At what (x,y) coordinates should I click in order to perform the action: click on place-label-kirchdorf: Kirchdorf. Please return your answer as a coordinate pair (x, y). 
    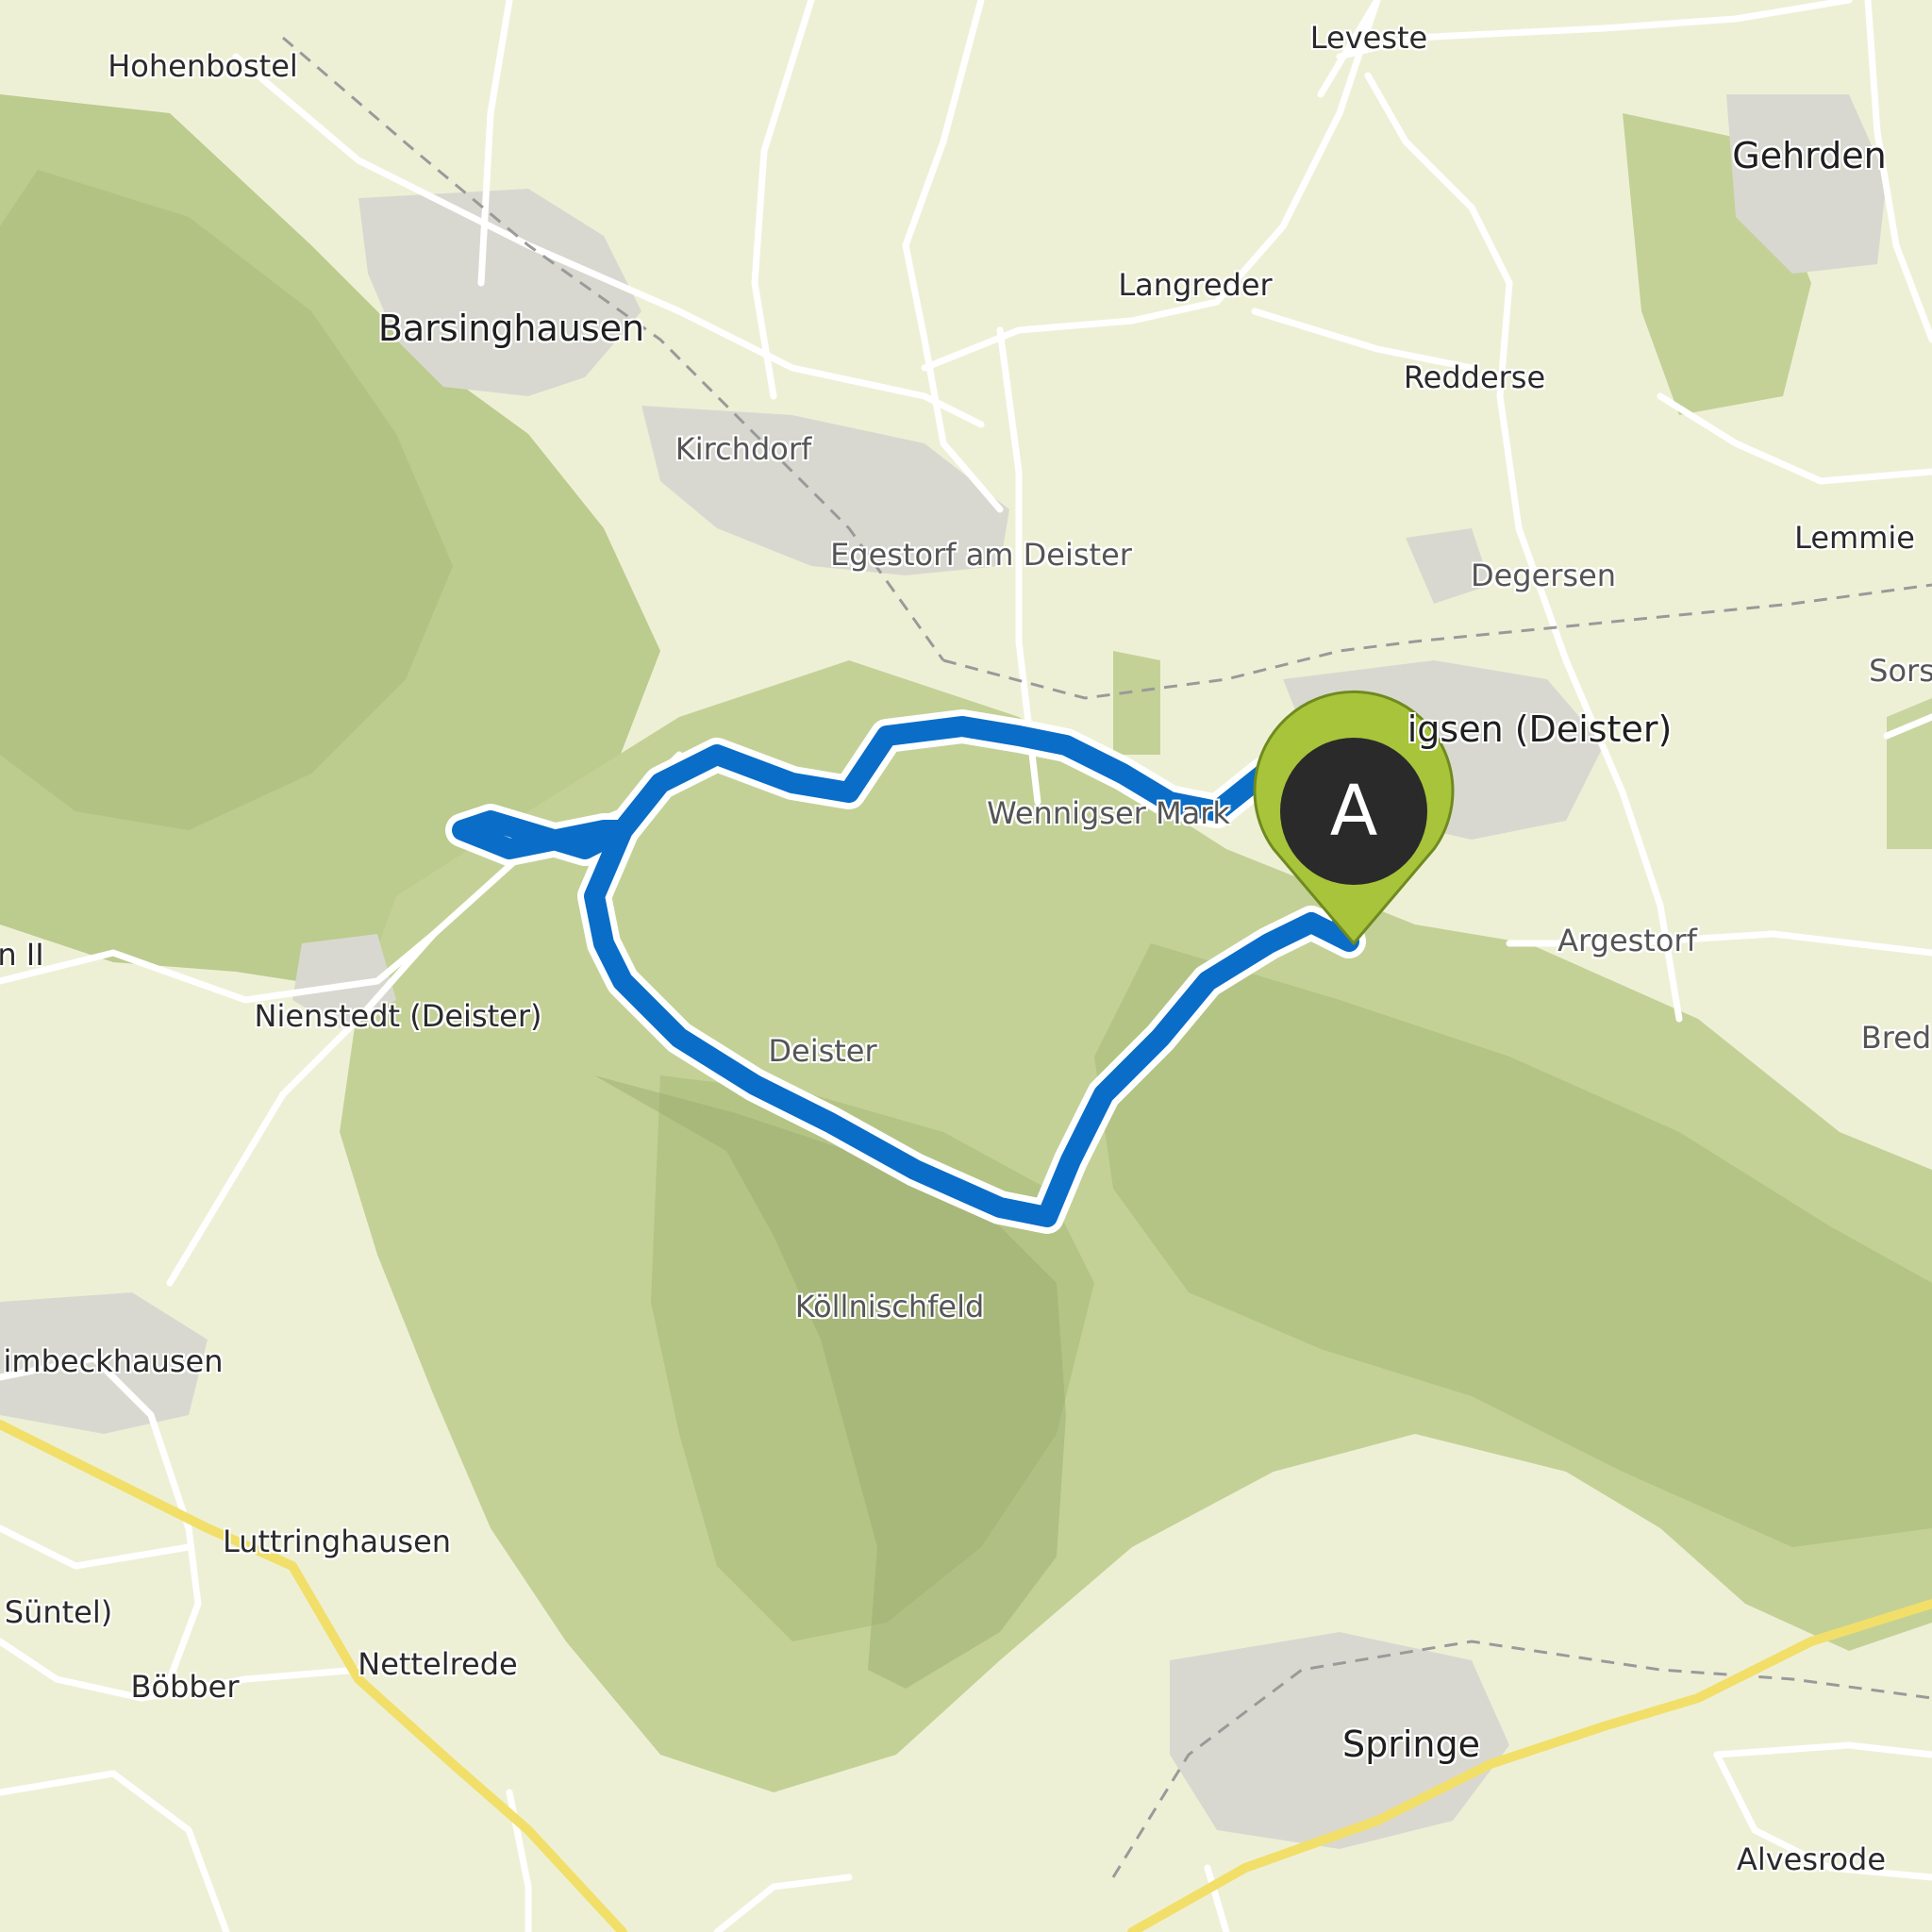
    Looking at the image, I should click on (743, 449).